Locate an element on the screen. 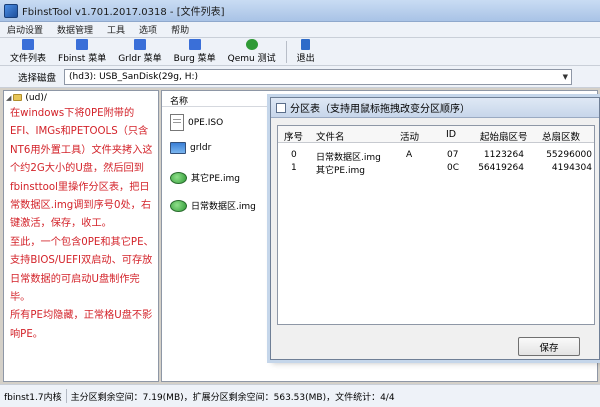 The image size is (600, 407). chevron-down-icon: ▼ is located at coordinates (565, 77).